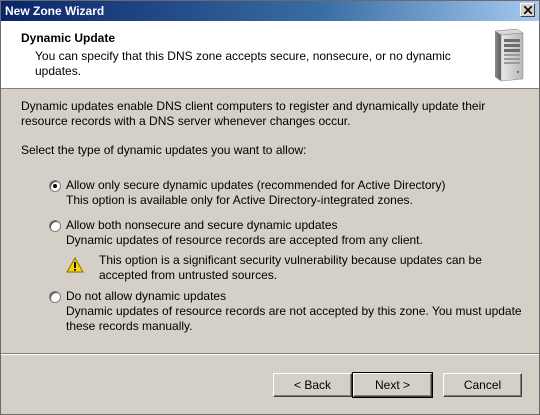 The height and width of the screenshot is (415, 540). What do you see at coordinates (392, 385) in the screenshot?
I see `next-button: Next >` at bounding box center [392, 385].